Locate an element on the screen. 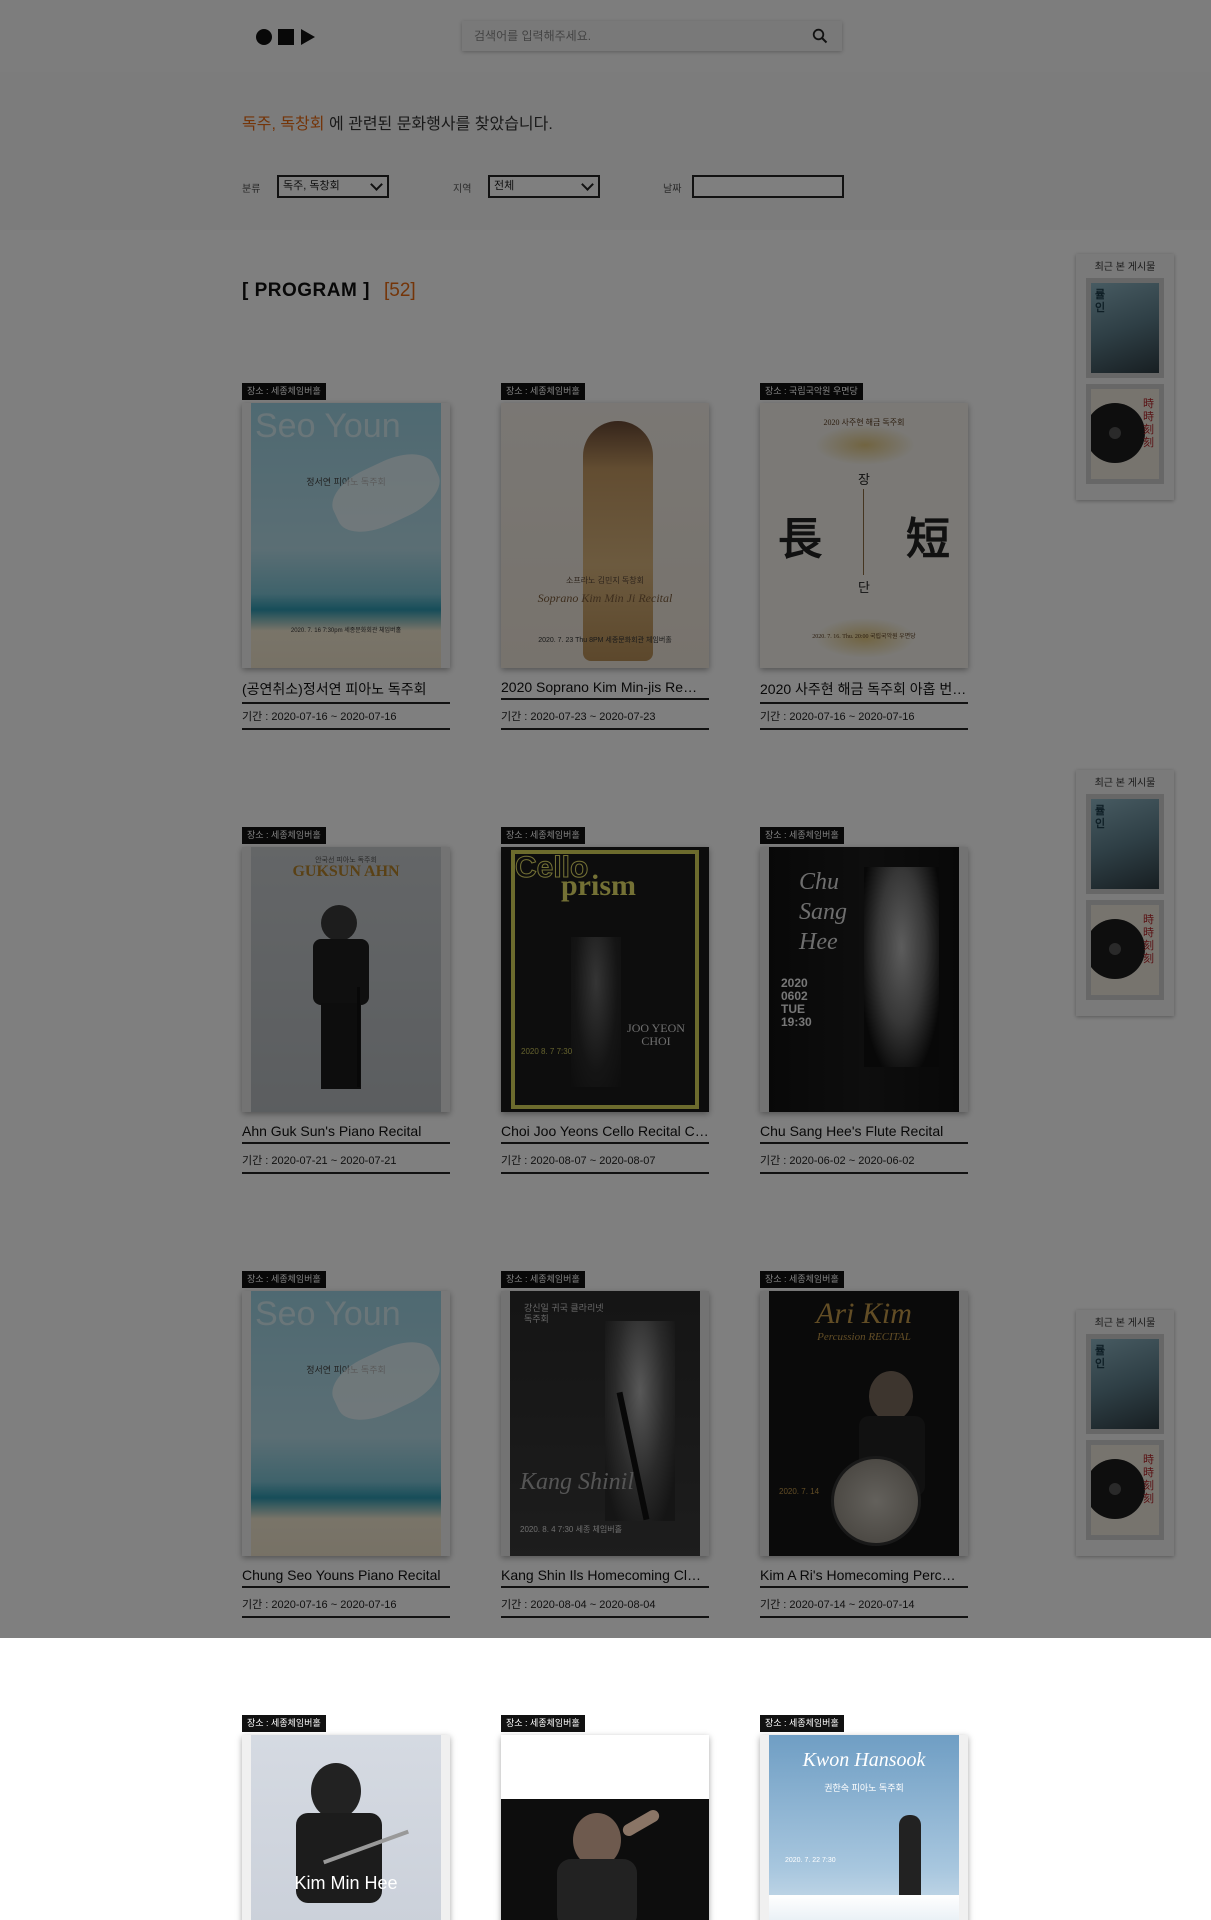 This screenshot has height=1920, width=1211. poster-script: Kwon Hansook is located at coordinates (864, 1760).